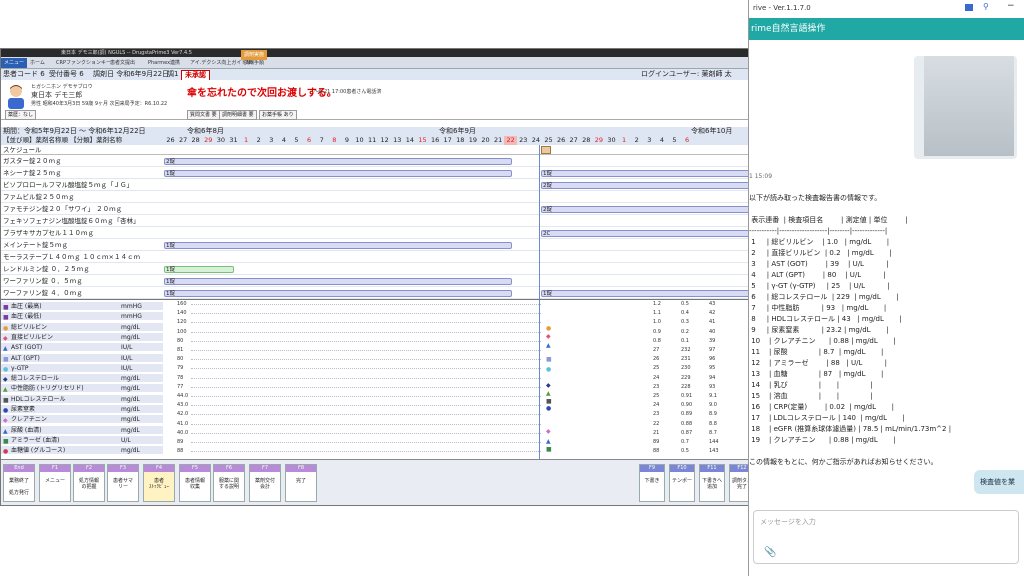 The height and width of the screenshot is (576, 1024). What do you see at coordinates (546, 150) in the screenshot?
I see `calendar-icon` at bounding box center [546, 150].